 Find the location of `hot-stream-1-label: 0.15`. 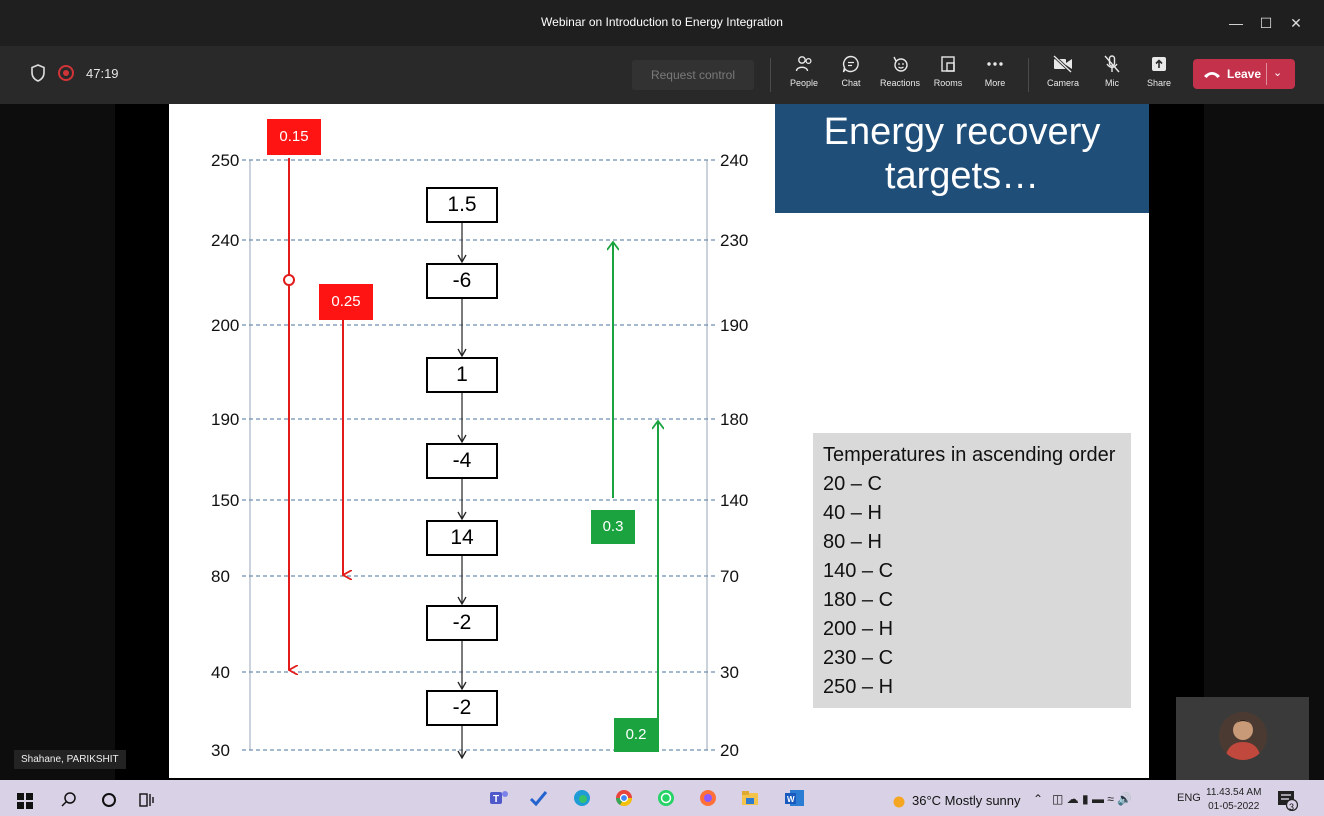

hot-stream-1-label: 0.15 is located at coordinates (294, 137).